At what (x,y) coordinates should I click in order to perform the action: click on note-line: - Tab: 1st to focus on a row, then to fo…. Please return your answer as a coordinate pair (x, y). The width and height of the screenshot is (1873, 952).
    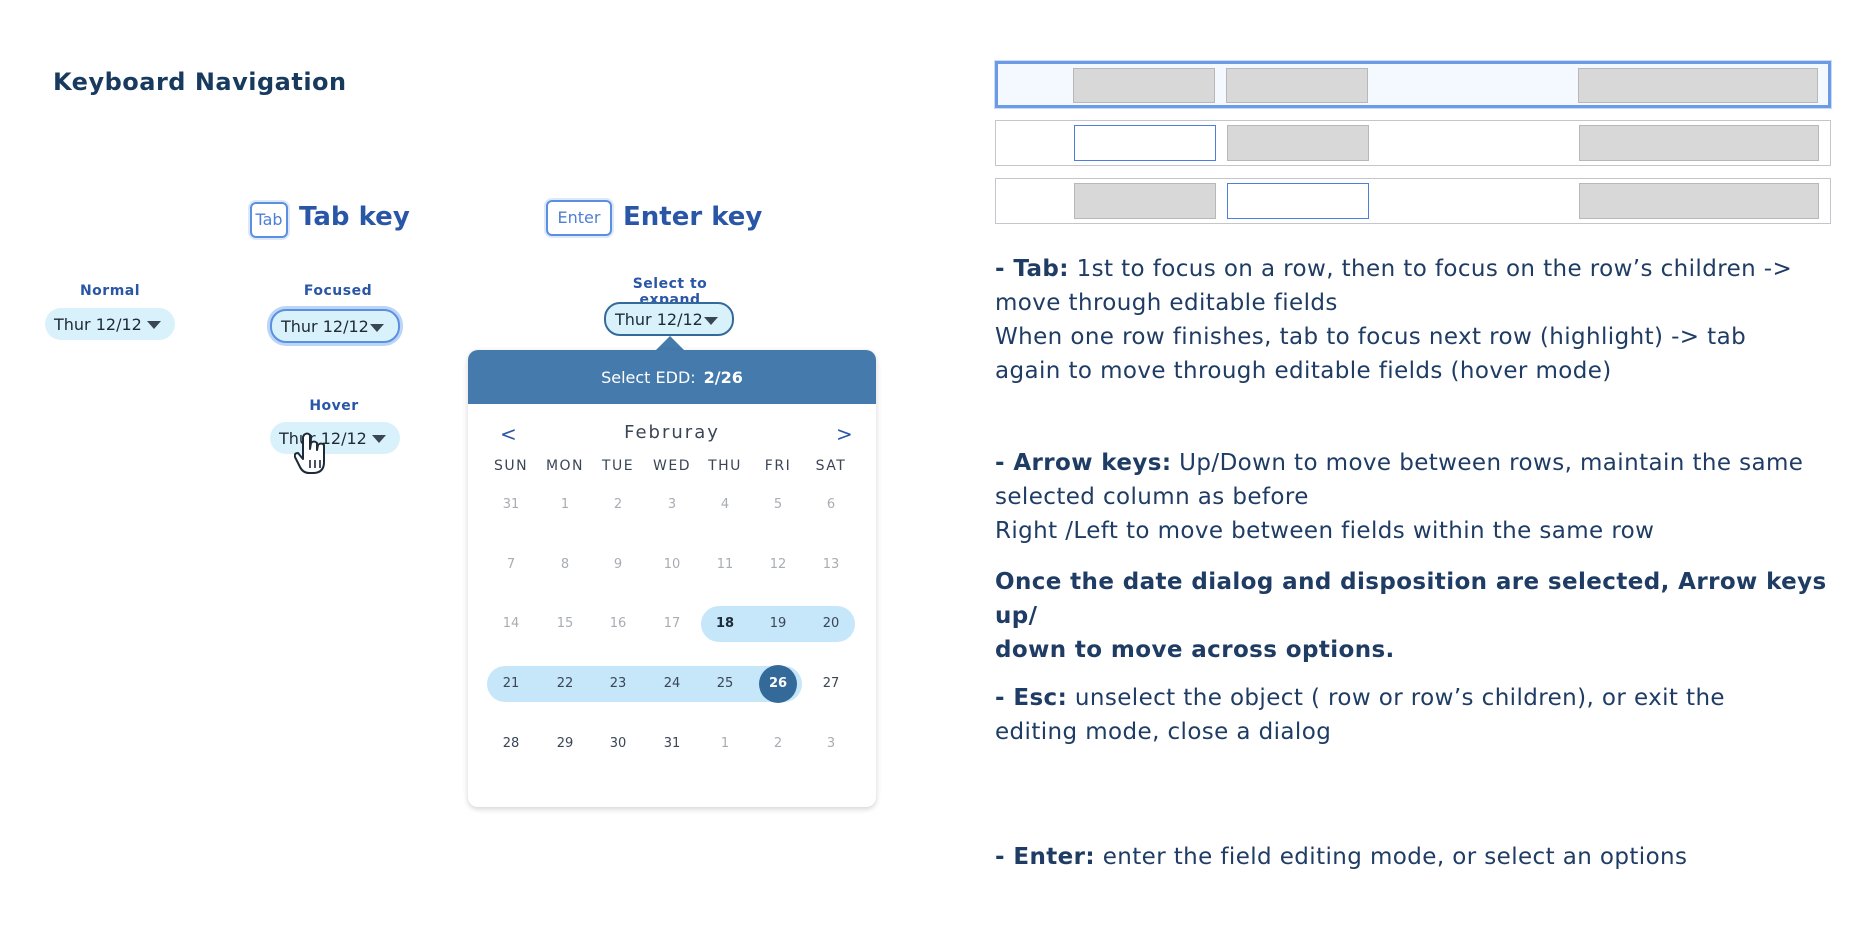
    Looking at the image, I should click on (1420, 269).